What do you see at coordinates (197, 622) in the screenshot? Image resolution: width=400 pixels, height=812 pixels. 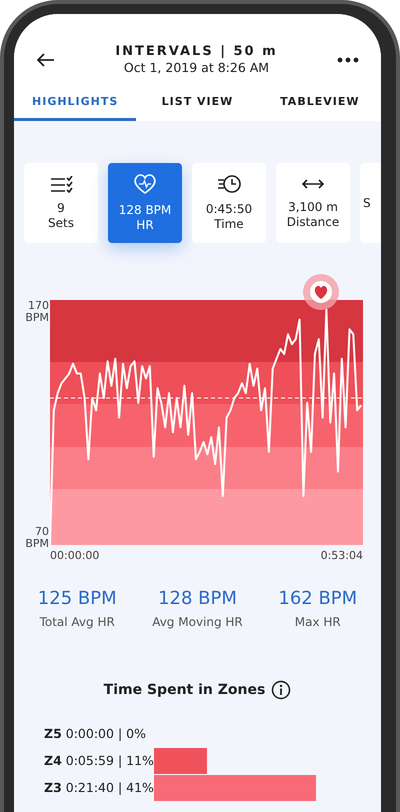 I see `stat-label: Avg Moving HR` at bounding box center [197, 622].